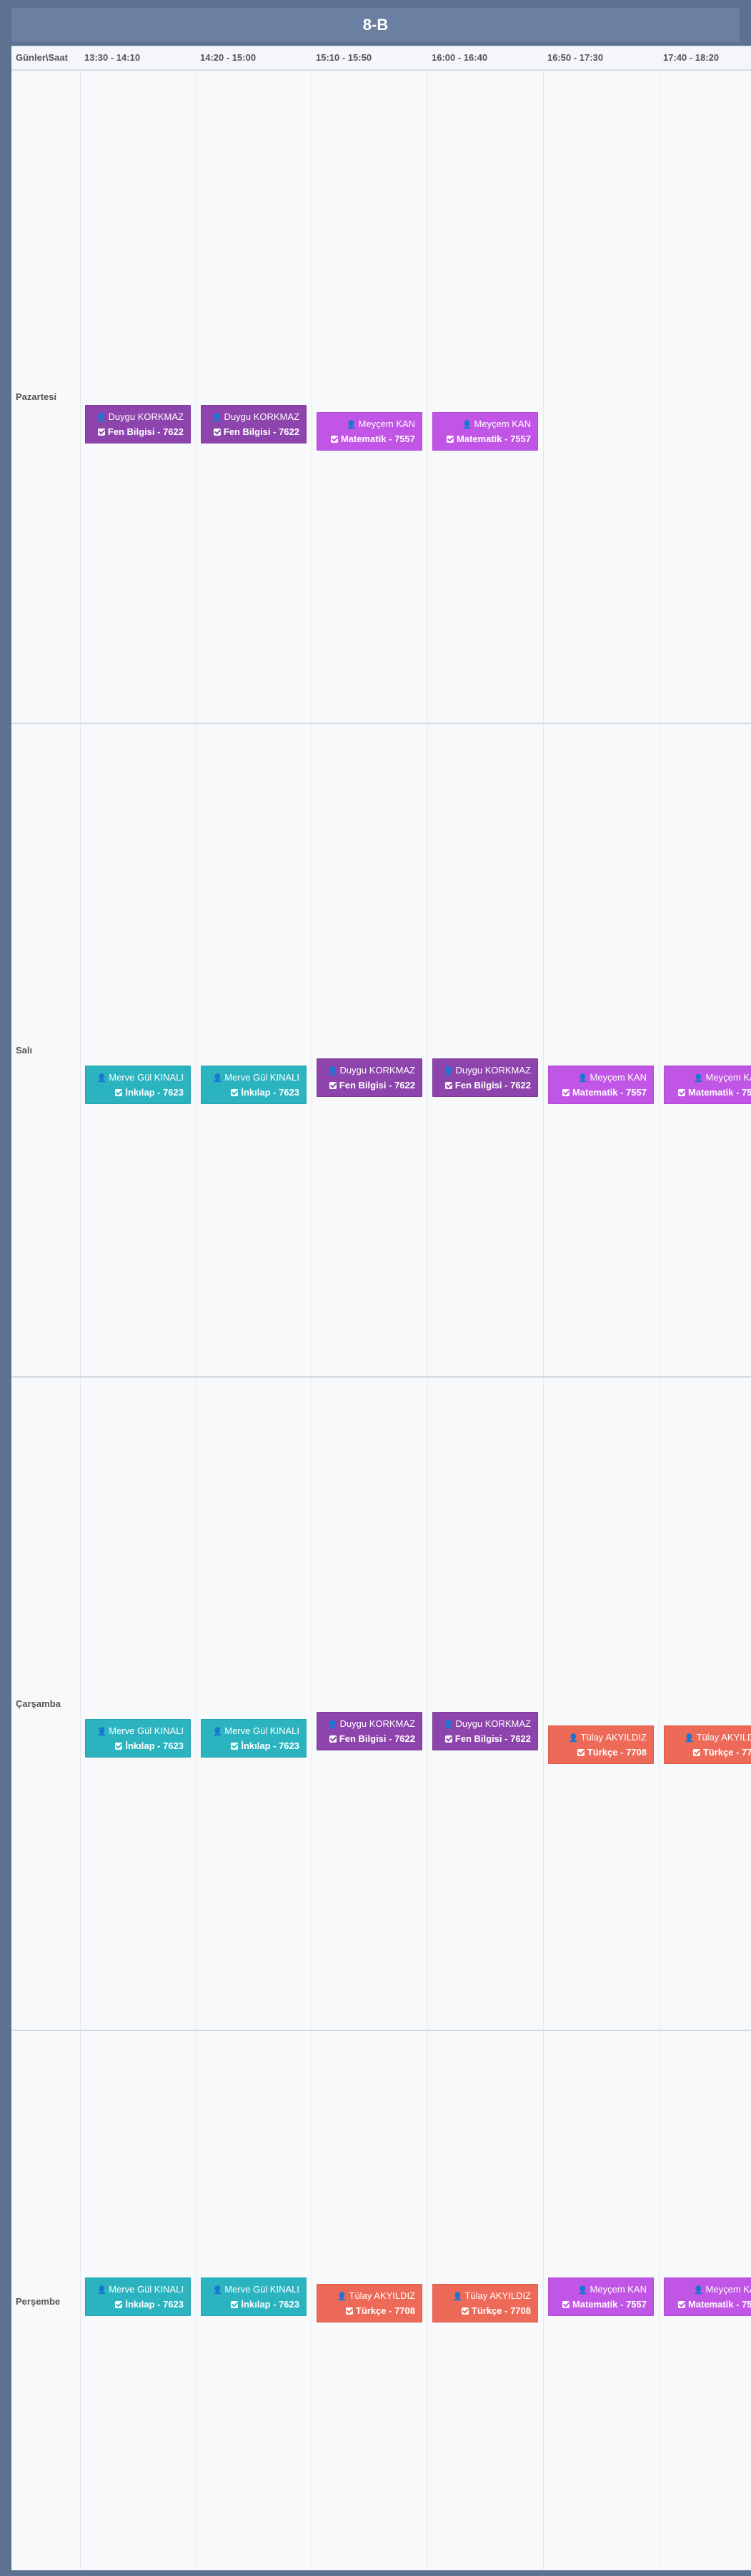  Describe the element at coordinates (36, 396) in the screenshot. I see `day-label: Pazartesi` at that location.